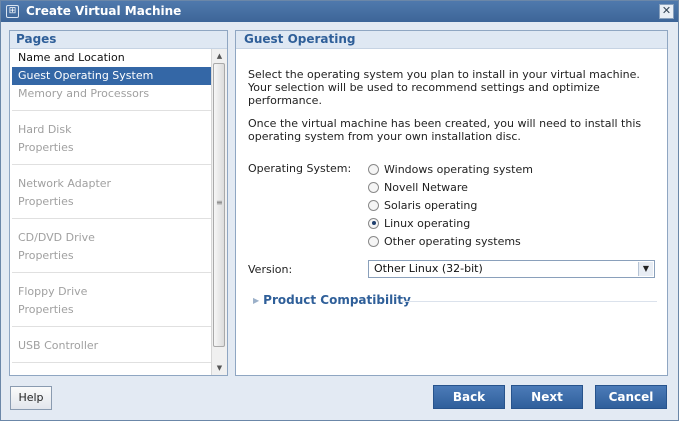 This screenshot has height=421, width=679. I want to click on grip-icon: ≡, so click(219, 202).